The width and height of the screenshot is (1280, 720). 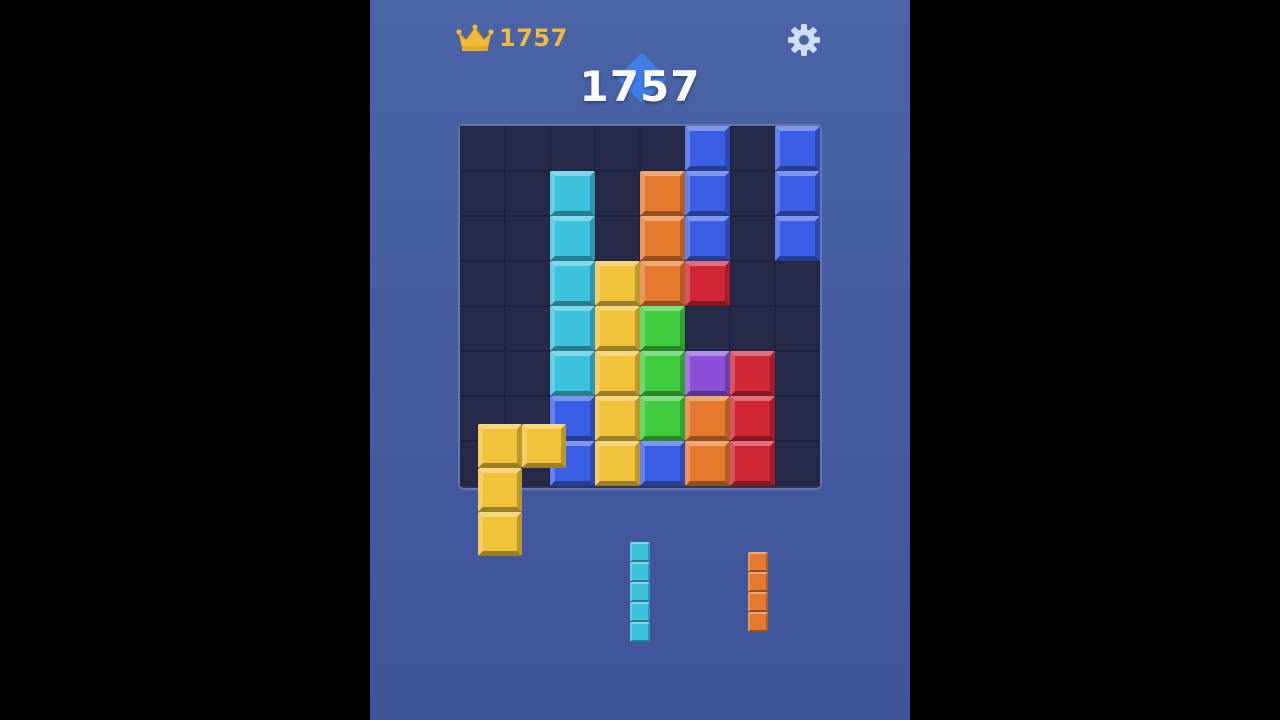 I want to click on crown-icon, so click(x=475, y=37).